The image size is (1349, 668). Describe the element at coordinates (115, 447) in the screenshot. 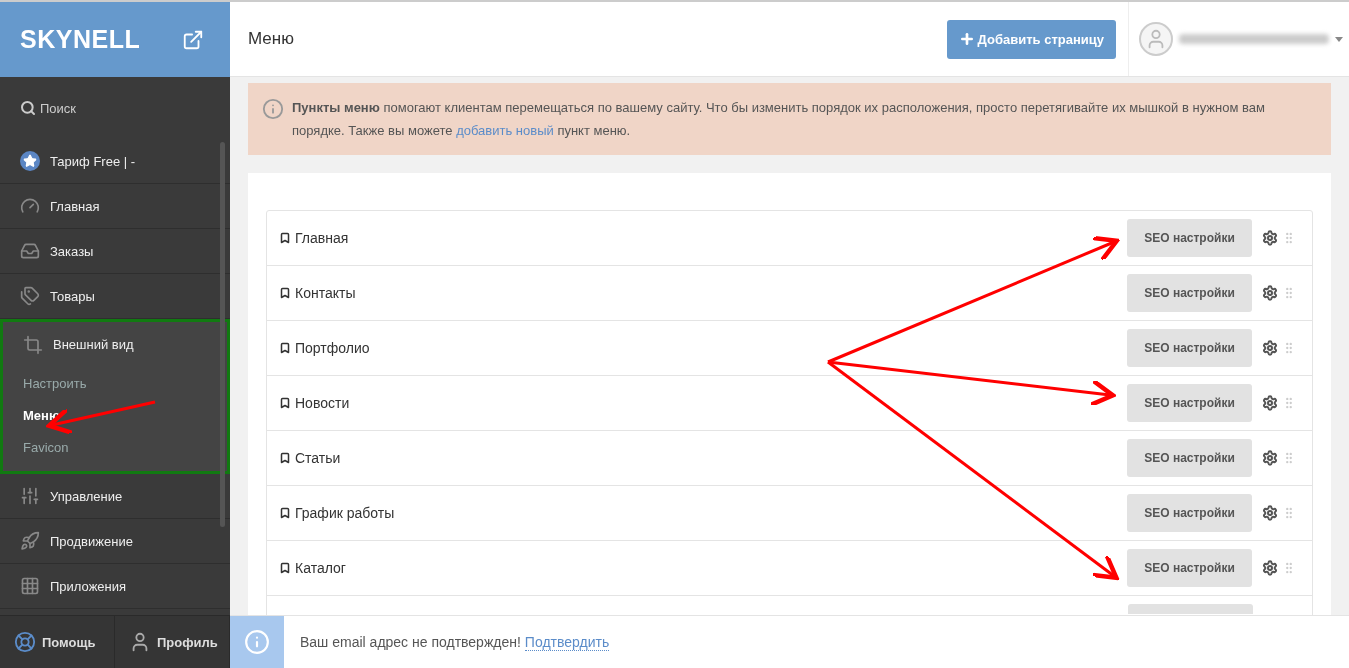

I see `nav-subitem: Favicon` at that location.